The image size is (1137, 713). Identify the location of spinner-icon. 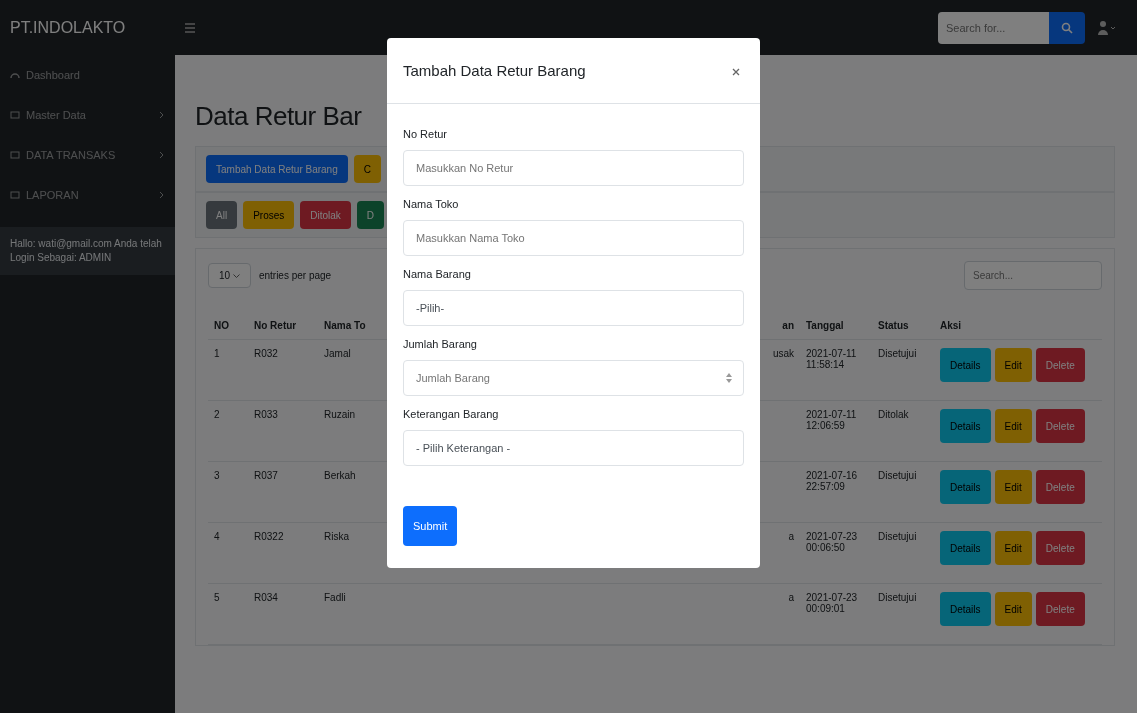
(729, 378).